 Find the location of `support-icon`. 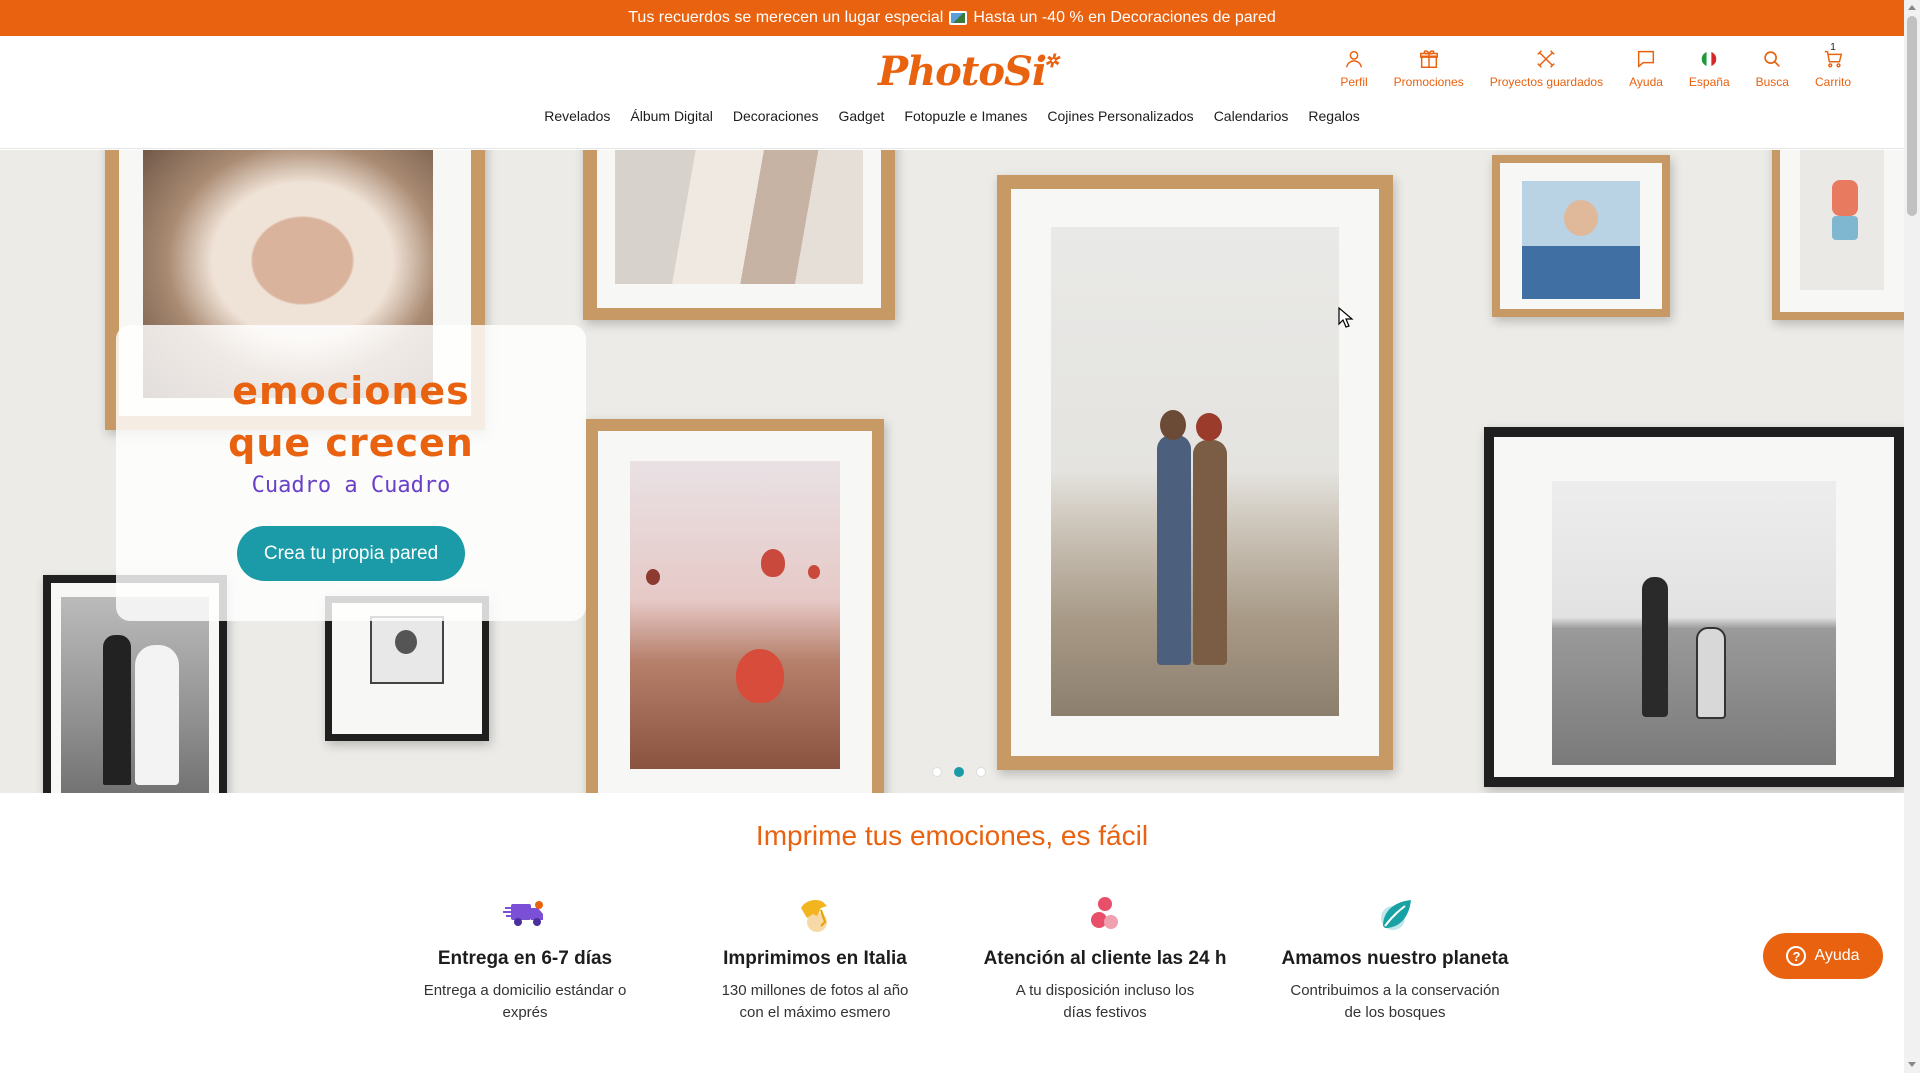

support-icon is located at coordinates (1104, 913).